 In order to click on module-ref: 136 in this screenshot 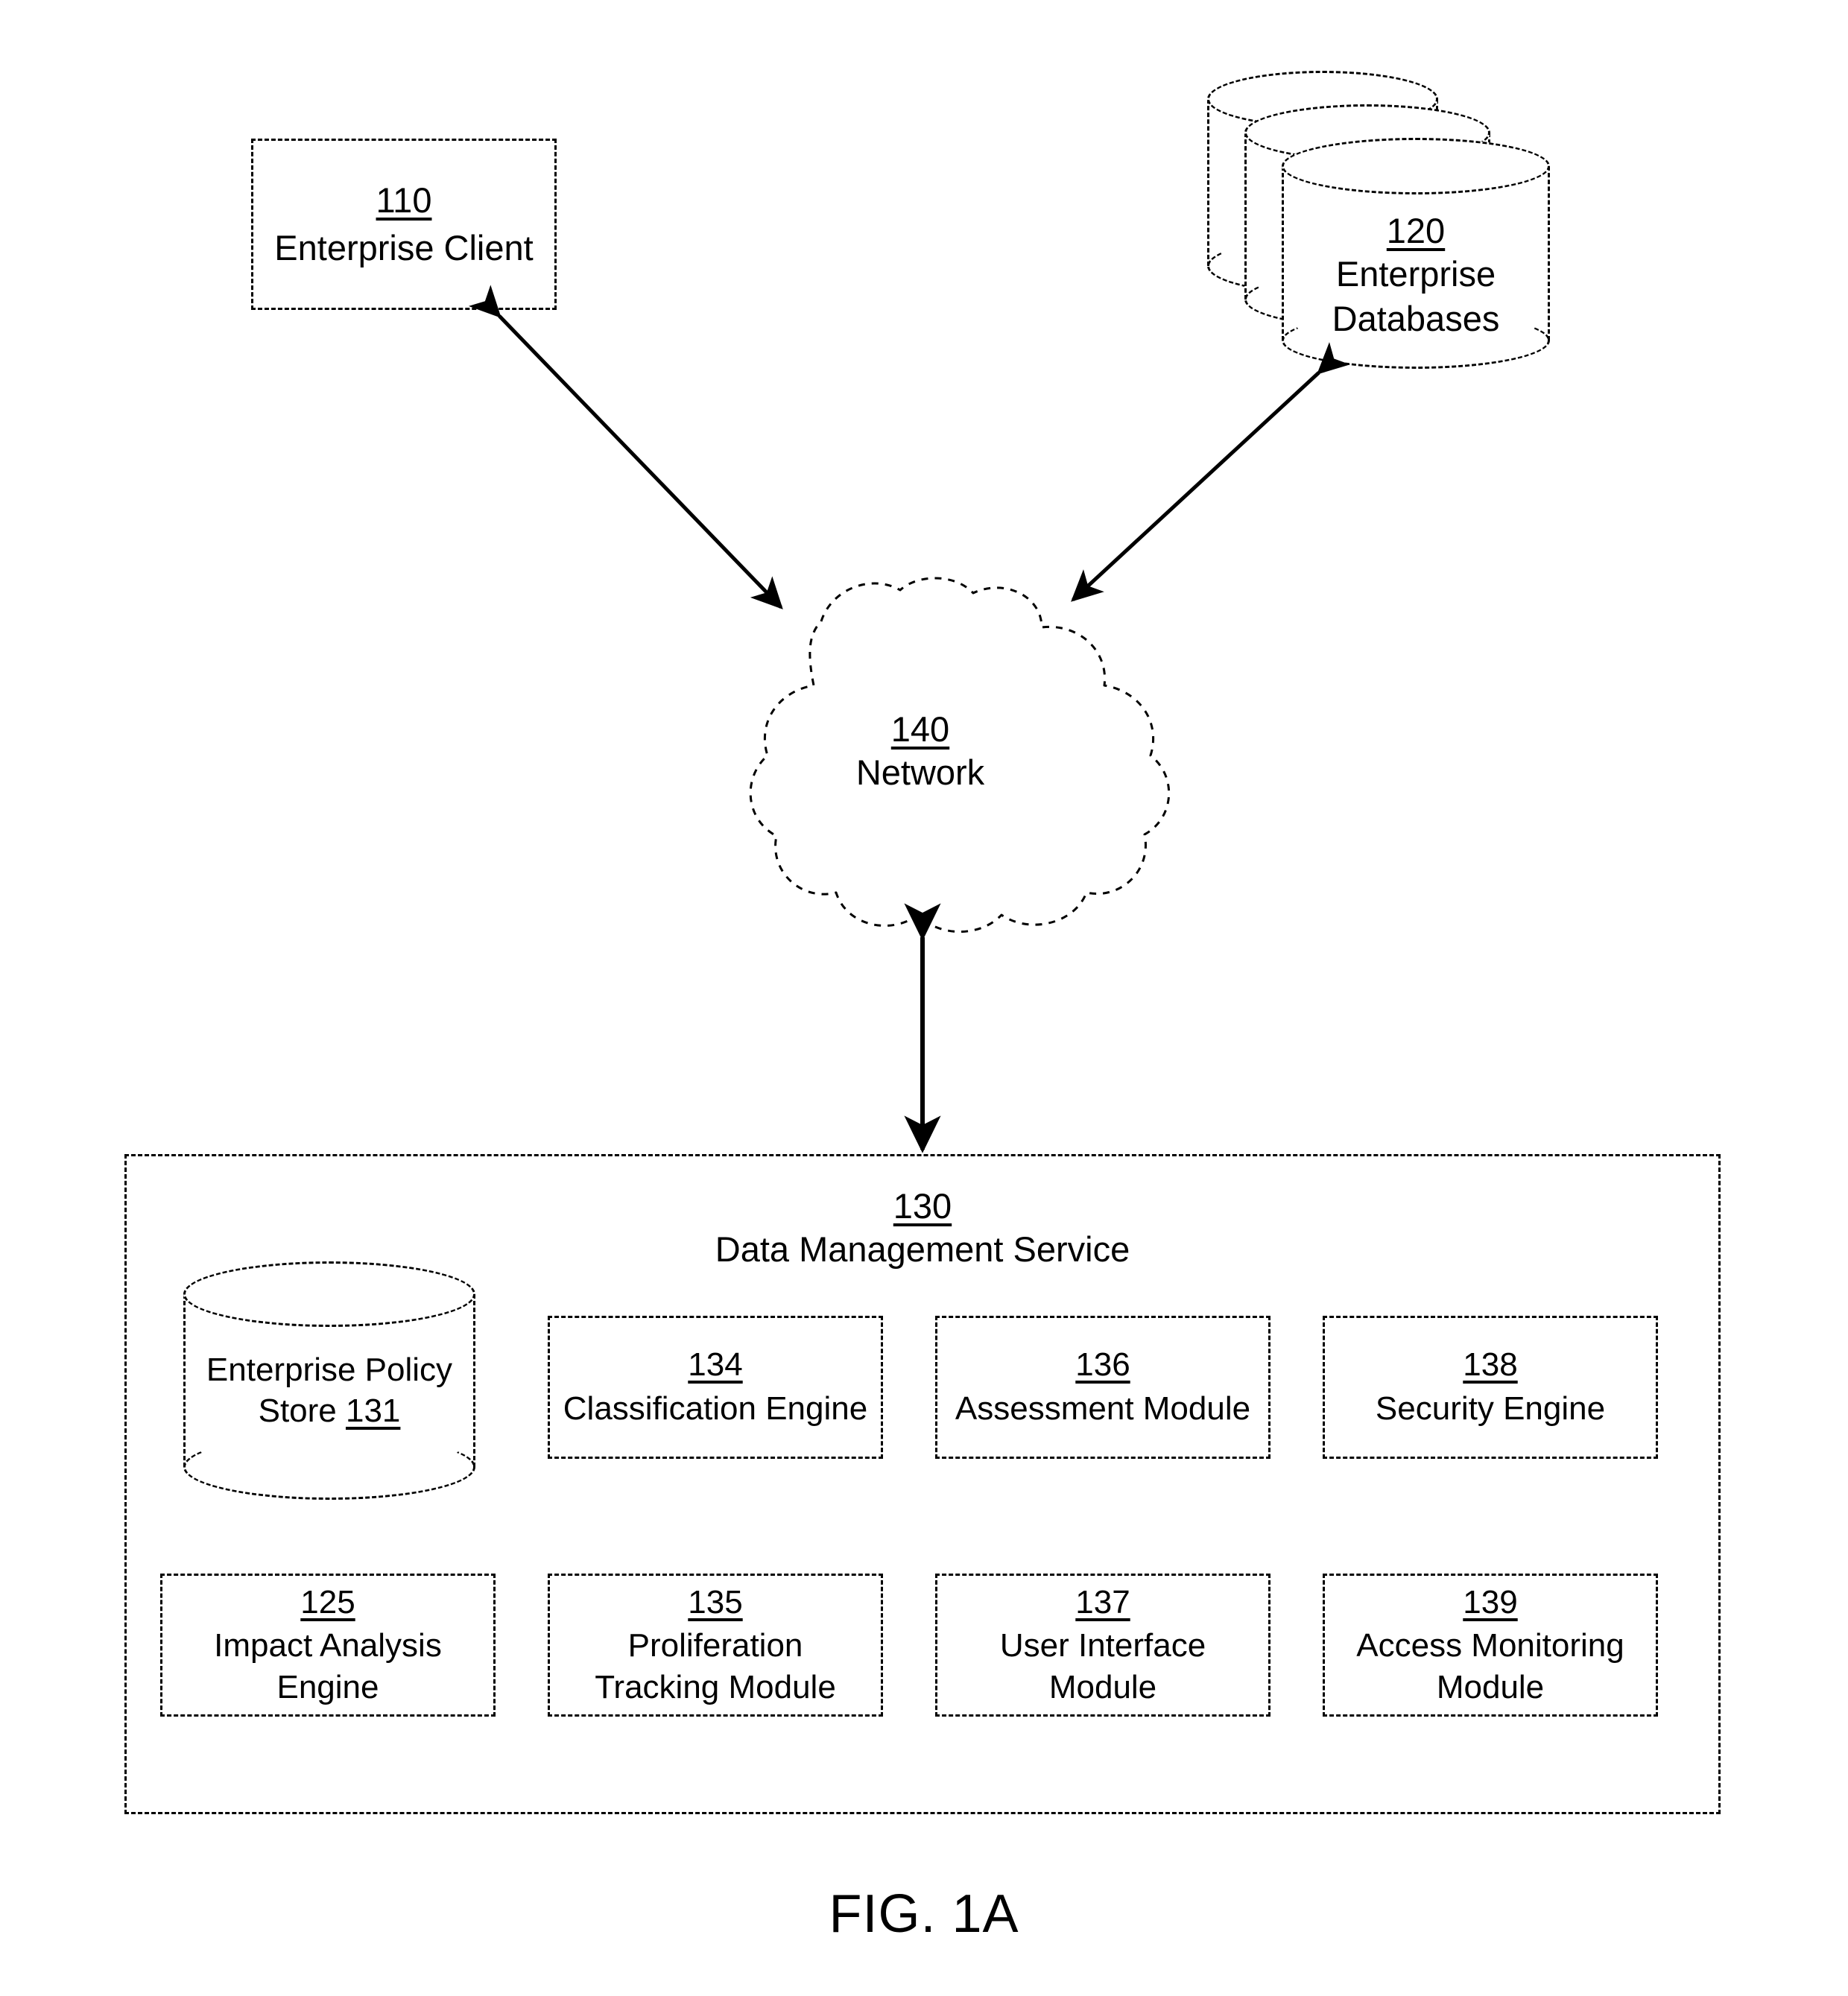, I will do `click(1102, 1365)`.